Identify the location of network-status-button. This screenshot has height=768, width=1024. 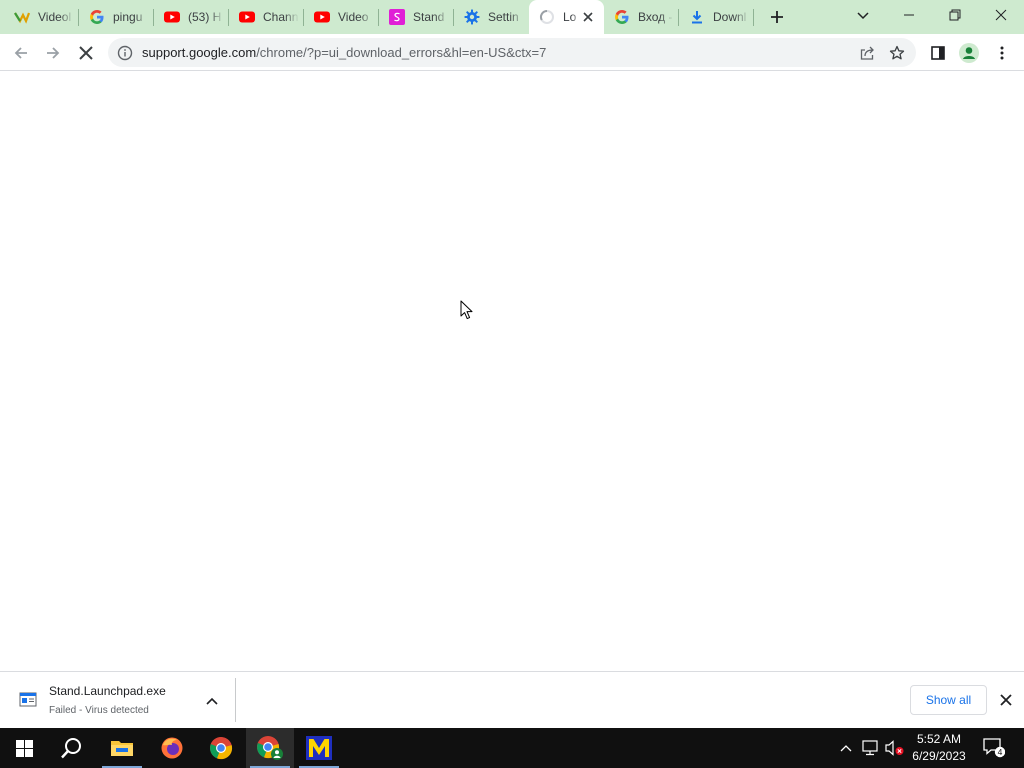
(871, 748).